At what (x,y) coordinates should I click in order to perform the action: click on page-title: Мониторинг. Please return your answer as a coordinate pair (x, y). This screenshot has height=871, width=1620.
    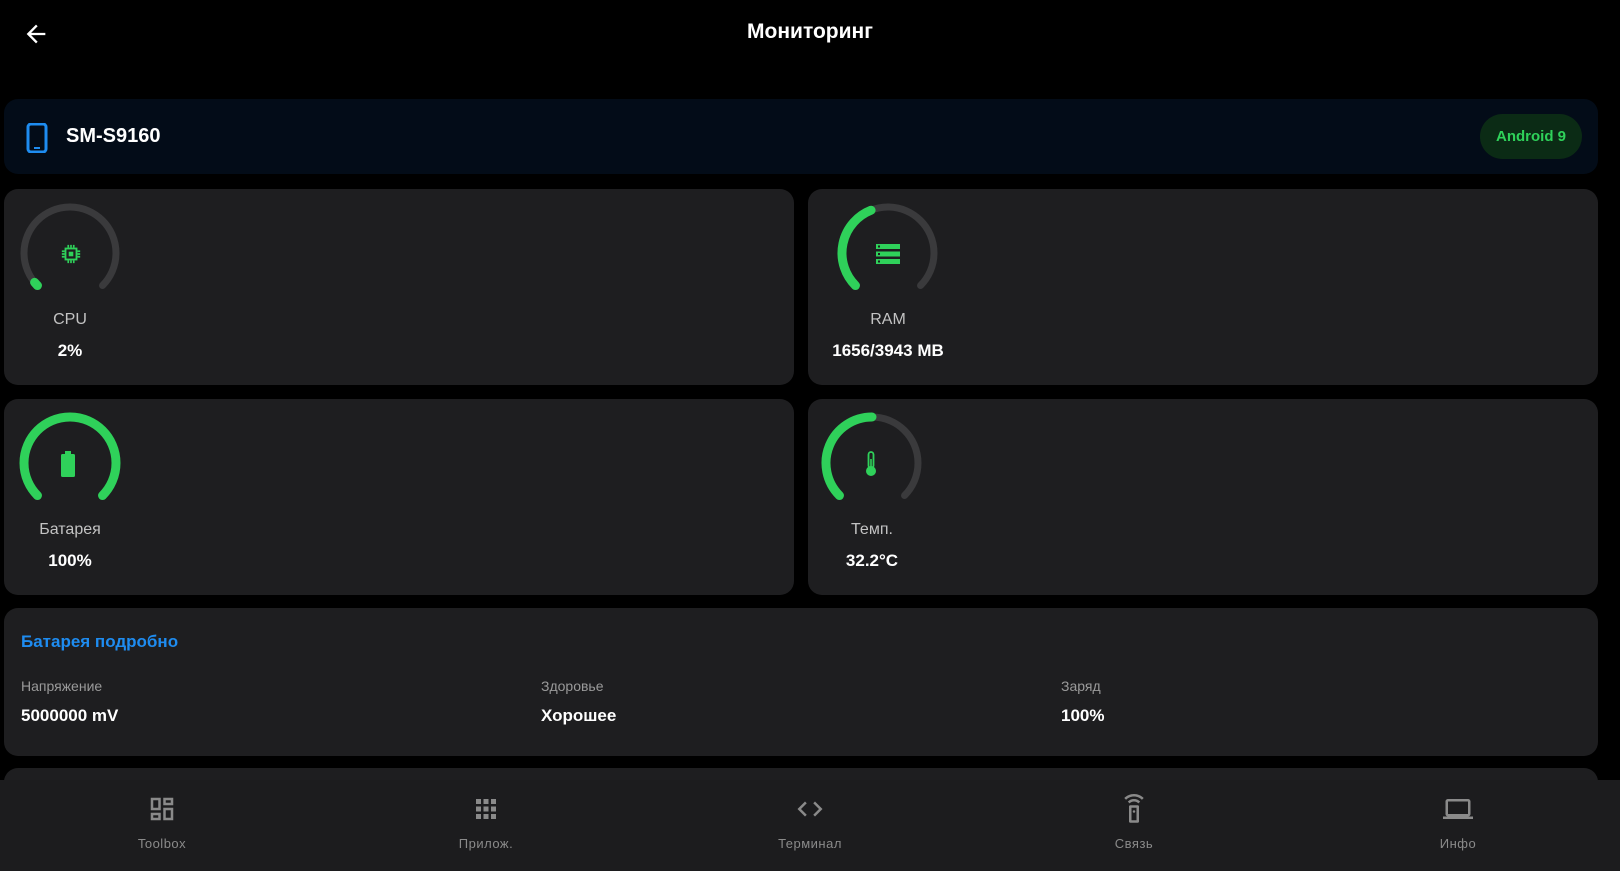
    Looking at the image, I should click on (810, 31).